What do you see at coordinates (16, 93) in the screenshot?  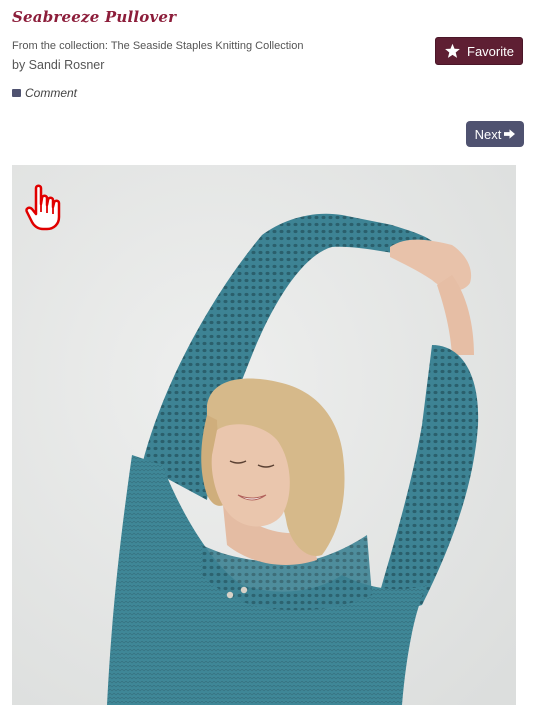 I see `comment-icon` at bounding box center [16, 93].